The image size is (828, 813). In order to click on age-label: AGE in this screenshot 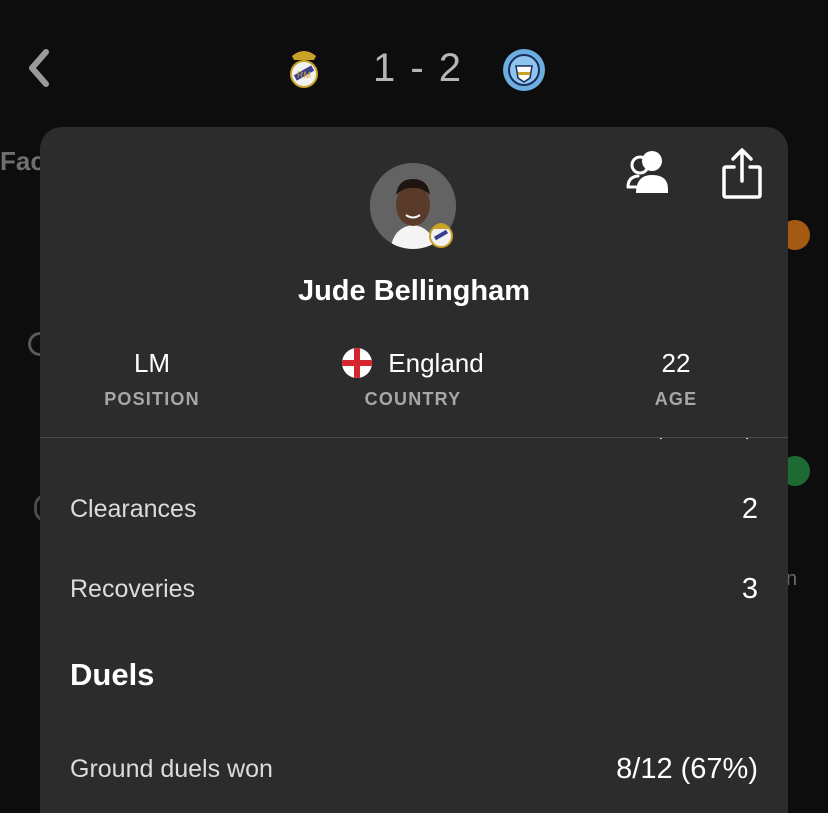, I will do `click(676, 399)`.